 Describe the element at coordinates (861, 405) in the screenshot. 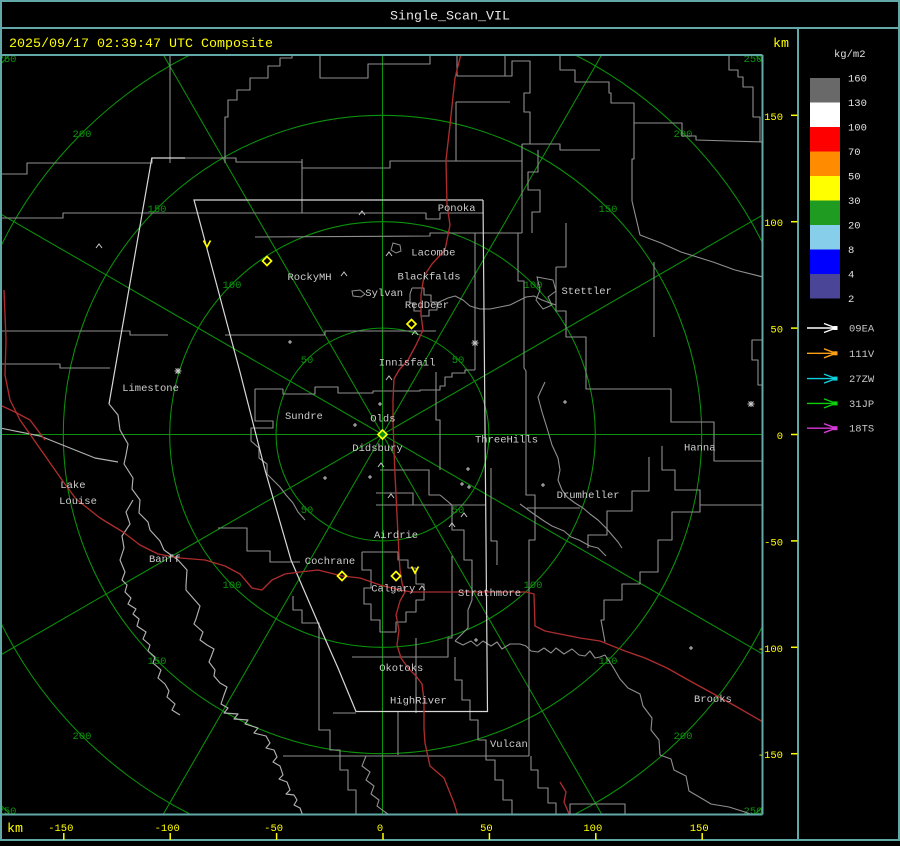

I see `svg-text: 31JP` at that location.